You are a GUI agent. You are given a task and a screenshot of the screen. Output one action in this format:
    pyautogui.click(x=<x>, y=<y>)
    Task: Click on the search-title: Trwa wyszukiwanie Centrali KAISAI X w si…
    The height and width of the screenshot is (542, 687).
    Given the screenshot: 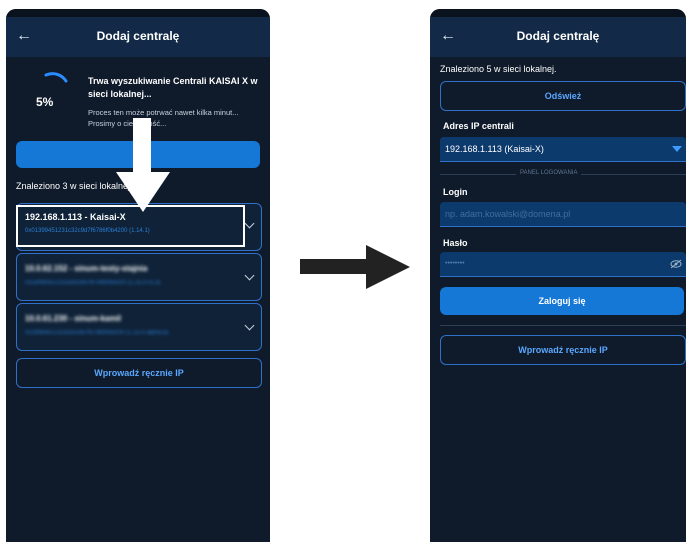 What is the action you would take?
    pyautogui.click(x=173, y=87)
    